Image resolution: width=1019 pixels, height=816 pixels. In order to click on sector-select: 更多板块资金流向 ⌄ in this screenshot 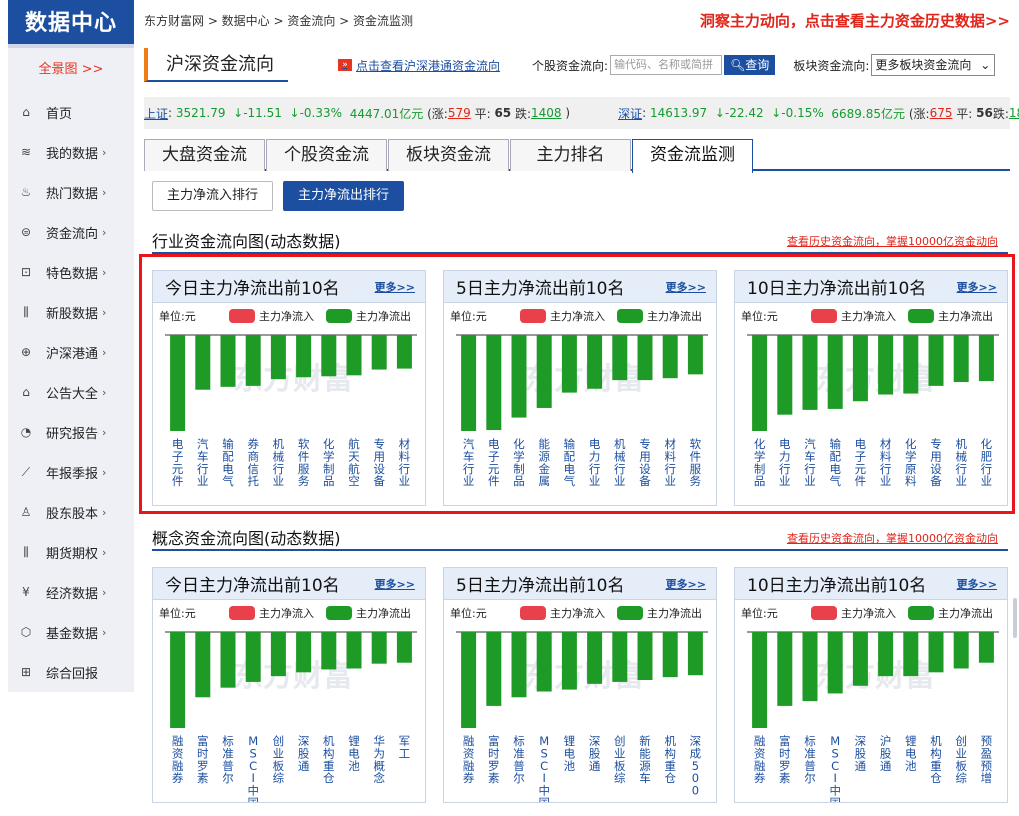, I will do `click(933, 65)`.